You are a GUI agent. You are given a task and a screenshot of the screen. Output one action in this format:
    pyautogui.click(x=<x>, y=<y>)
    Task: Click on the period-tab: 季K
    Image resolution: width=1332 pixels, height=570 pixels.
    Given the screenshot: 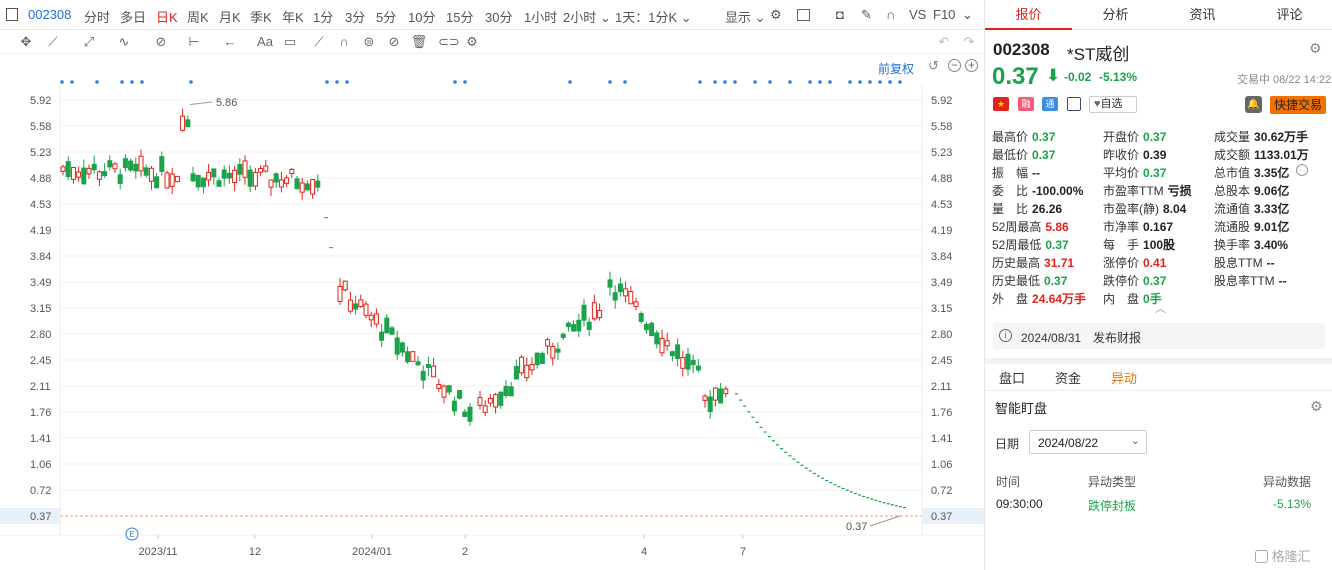 What is the action you would take?
    pyautogui.click(x=261, y=16)
    